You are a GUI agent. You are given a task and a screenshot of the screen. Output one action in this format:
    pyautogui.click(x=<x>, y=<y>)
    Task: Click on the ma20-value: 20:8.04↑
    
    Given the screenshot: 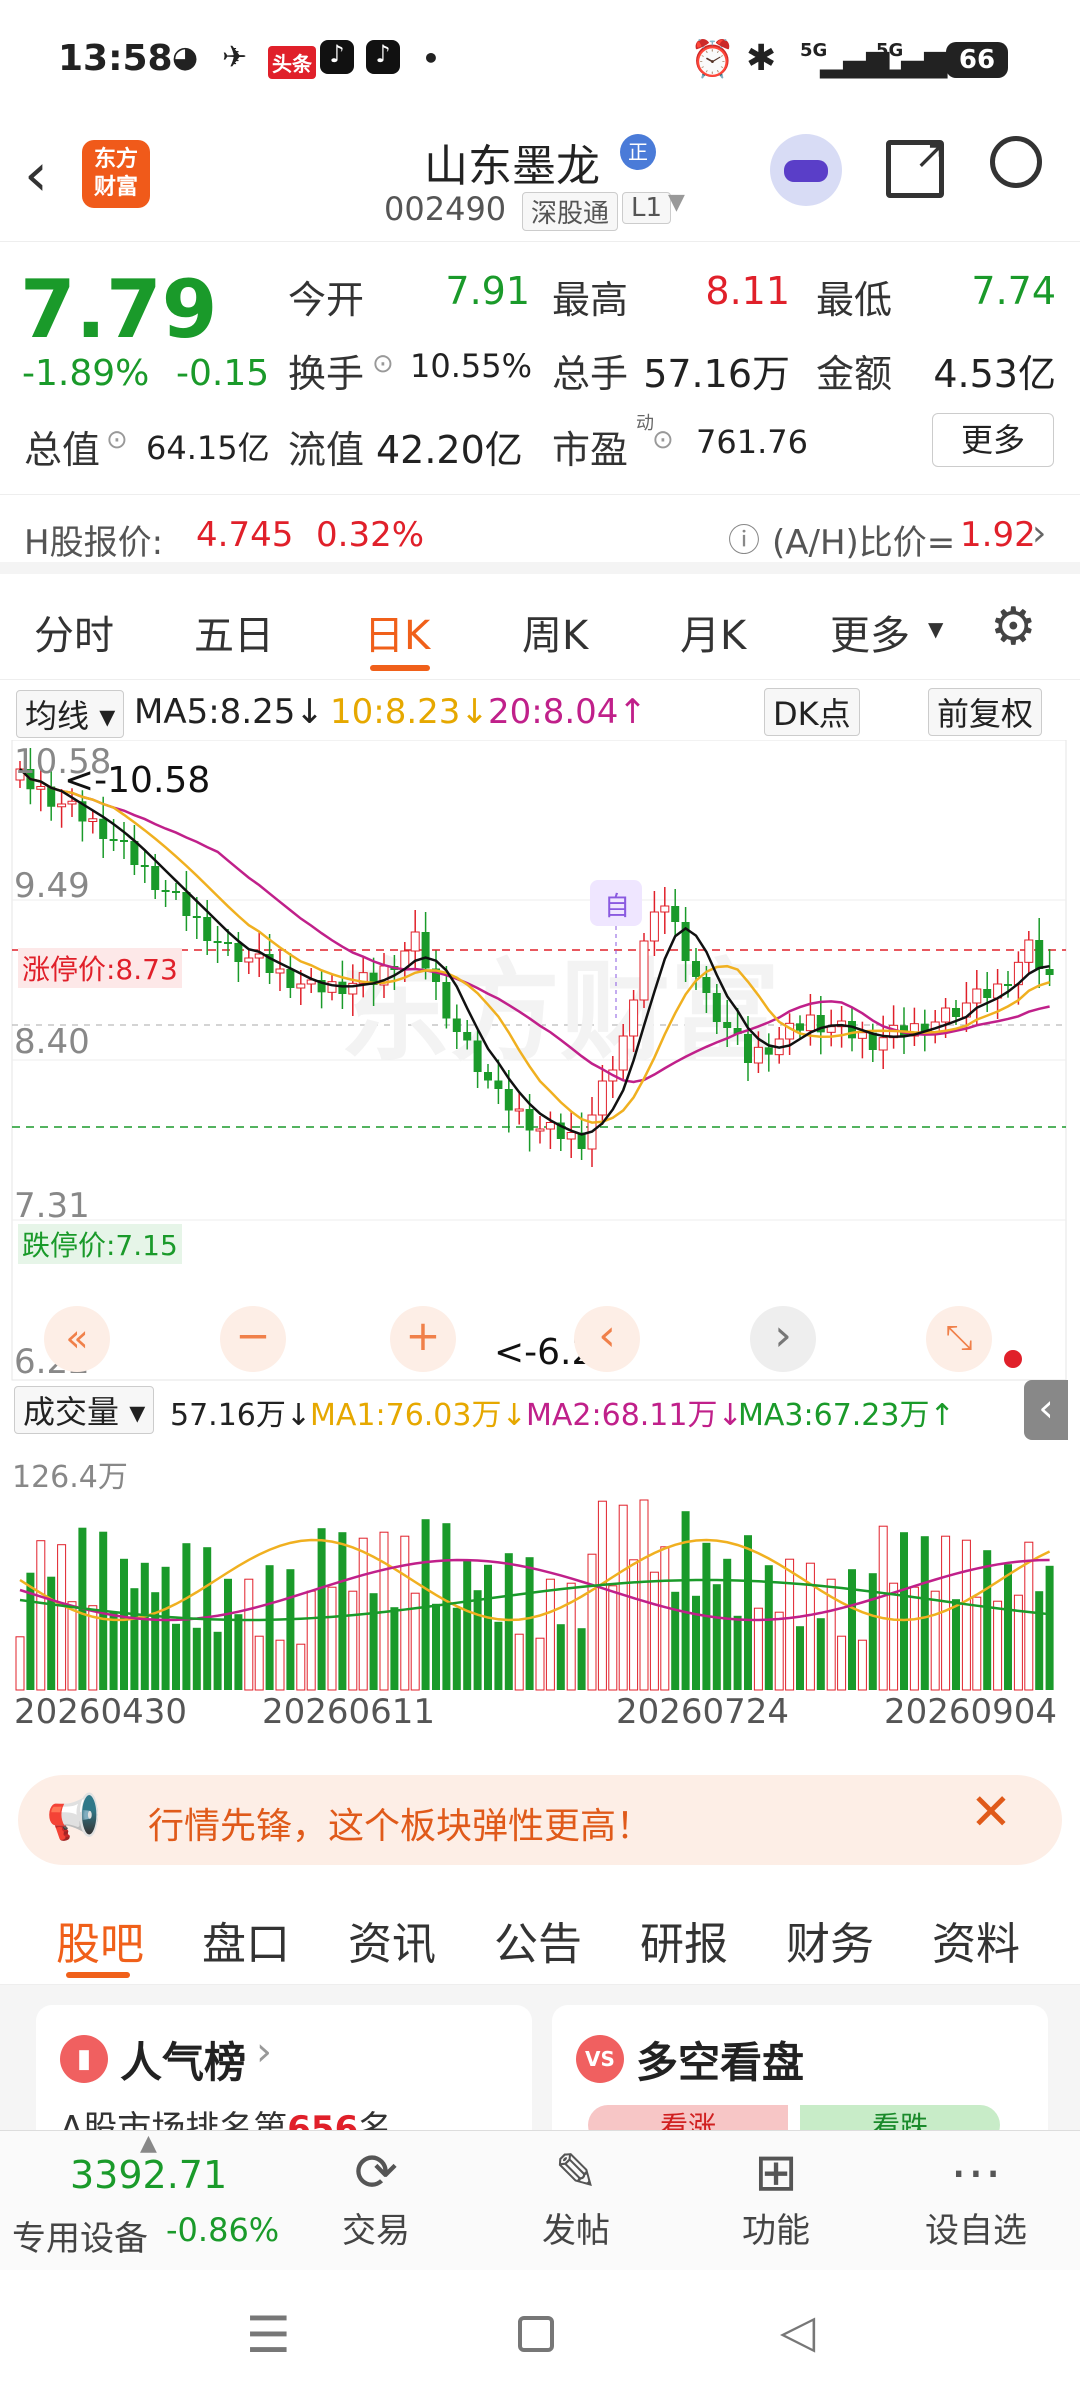 What is the action you would take?
    pyautogui.click(x=567, y=712)
    